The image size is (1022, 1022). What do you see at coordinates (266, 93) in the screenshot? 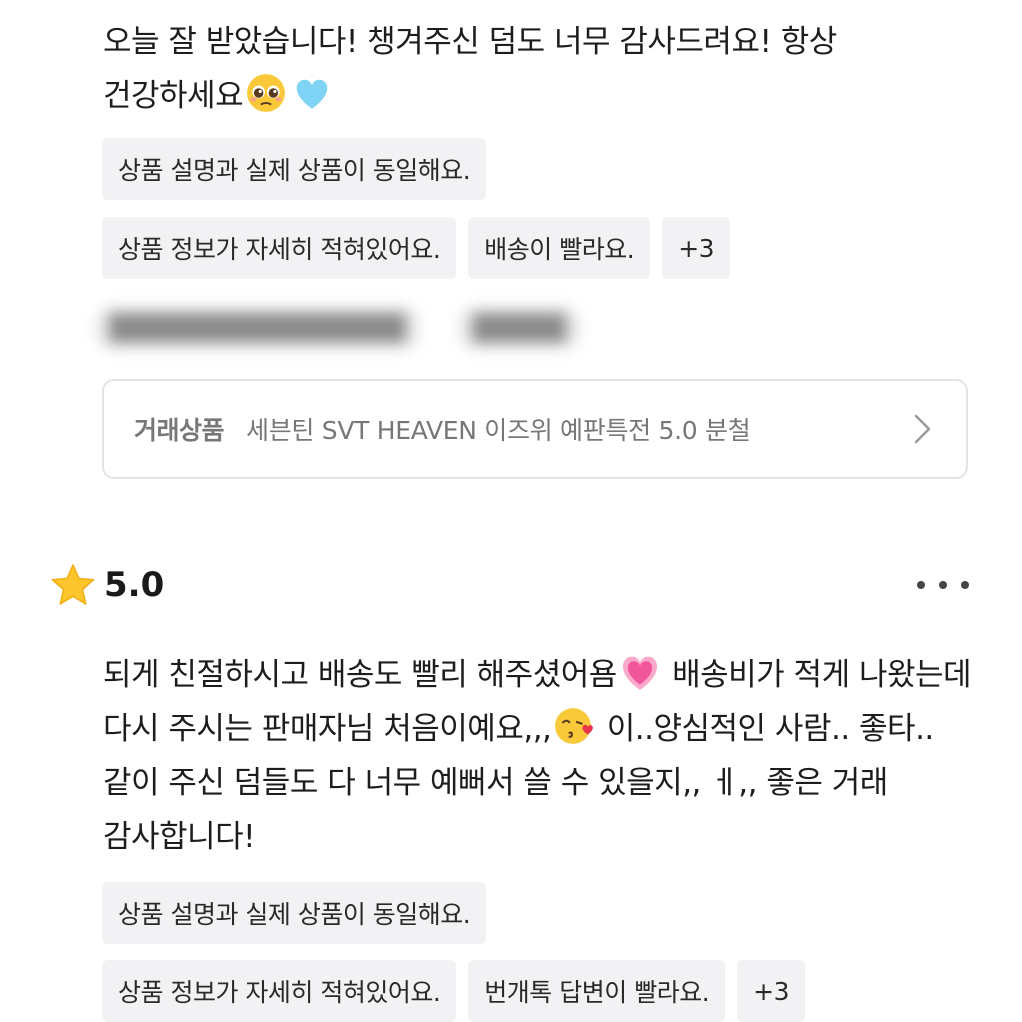
I see `pleading-face-emoji` at bounding box center [266, 93].